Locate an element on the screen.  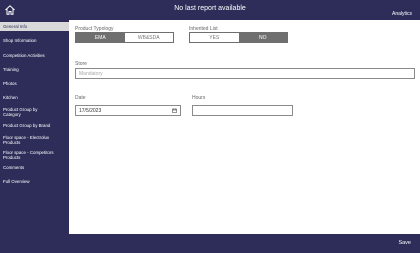
sidebar-item-shop-information: Shop Information is located at coordinates (34, 40).